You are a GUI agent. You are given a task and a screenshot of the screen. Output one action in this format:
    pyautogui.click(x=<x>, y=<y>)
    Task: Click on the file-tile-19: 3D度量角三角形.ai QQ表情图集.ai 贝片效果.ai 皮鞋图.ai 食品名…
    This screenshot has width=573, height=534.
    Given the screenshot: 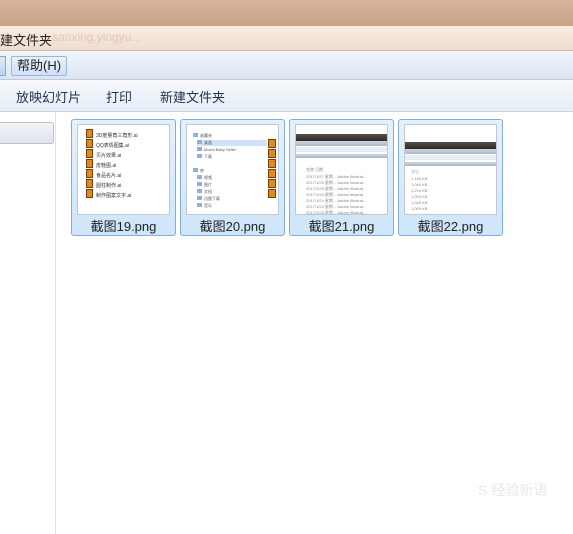 What is the action you would take?
    pyautogui.click(x=123, y=177)
    